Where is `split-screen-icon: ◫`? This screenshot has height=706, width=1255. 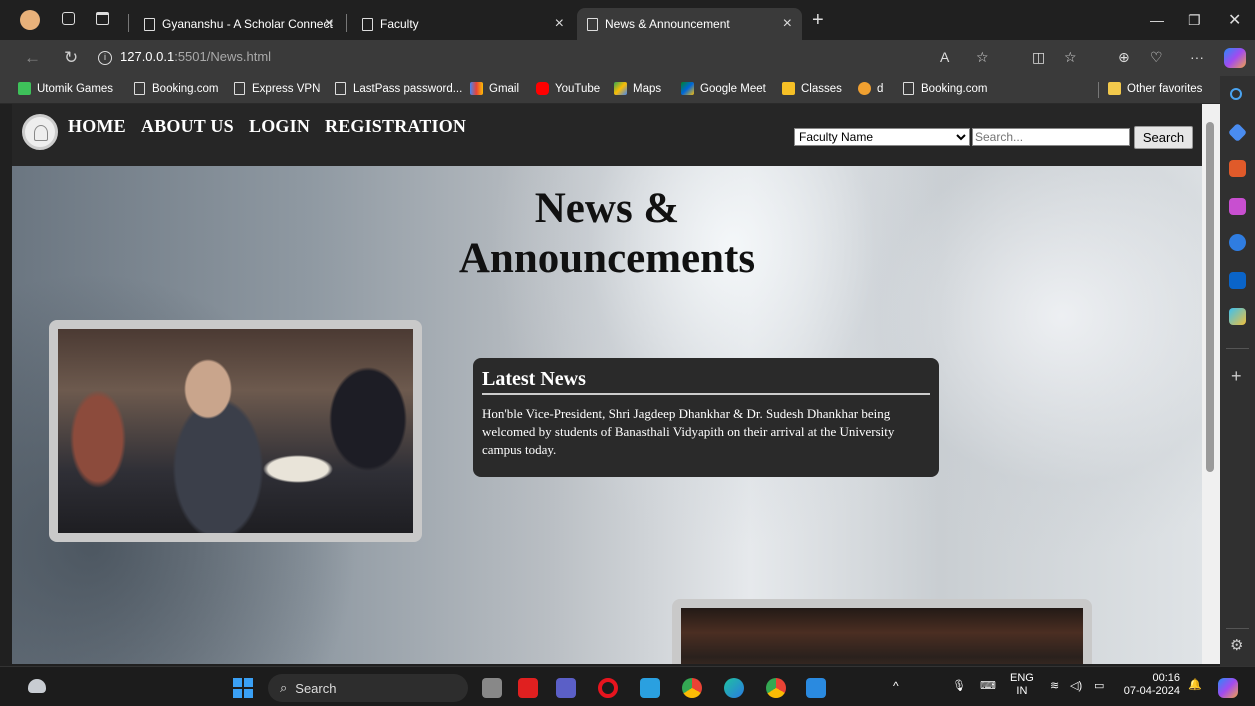
split-screen-icon: ◫ is located at coordinates (1038, 57).